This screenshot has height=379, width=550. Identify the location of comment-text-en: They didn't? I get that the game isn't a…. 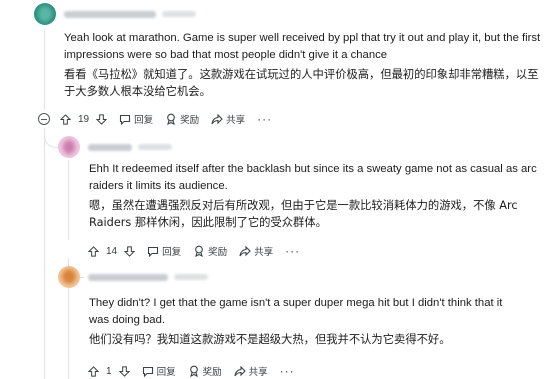
(296, 311).